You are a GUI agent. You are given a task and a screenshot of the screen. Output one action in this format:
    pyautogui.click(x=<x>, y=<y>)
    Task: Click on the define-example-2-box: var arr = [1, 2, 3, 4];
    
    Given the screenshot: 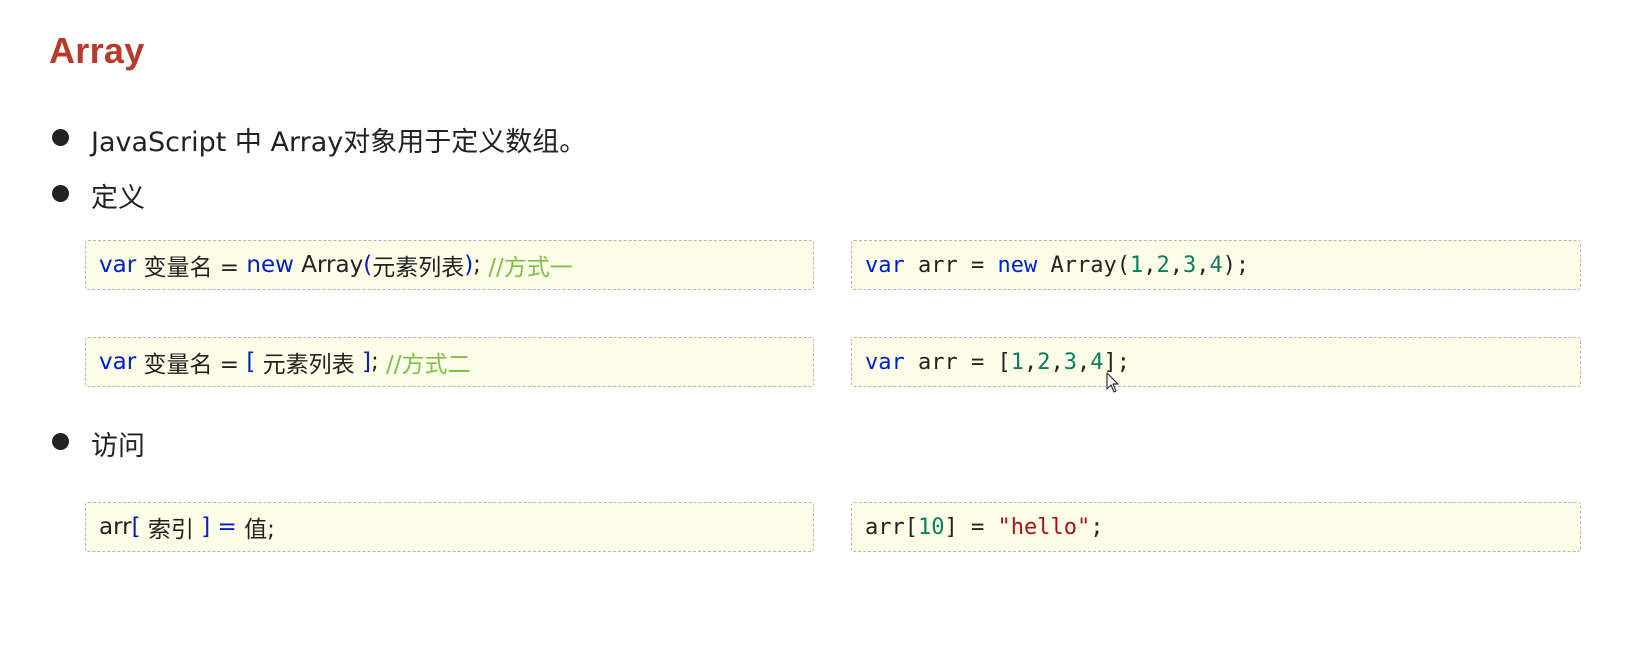 What is the action you would take?
    pyautogui.click(x=1216, y=362)
    